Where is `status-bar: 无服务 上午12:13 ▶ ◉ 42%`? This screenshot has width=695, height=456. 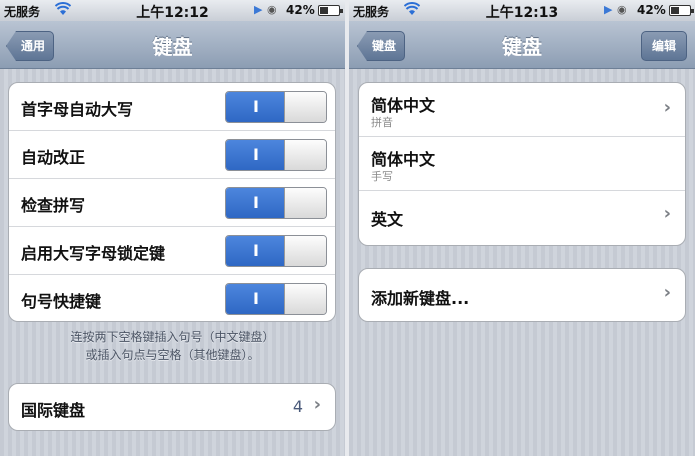
status-bar: 无服务 上午12:13 ▶ ◉ 42% is located at coordinates (522, 10).